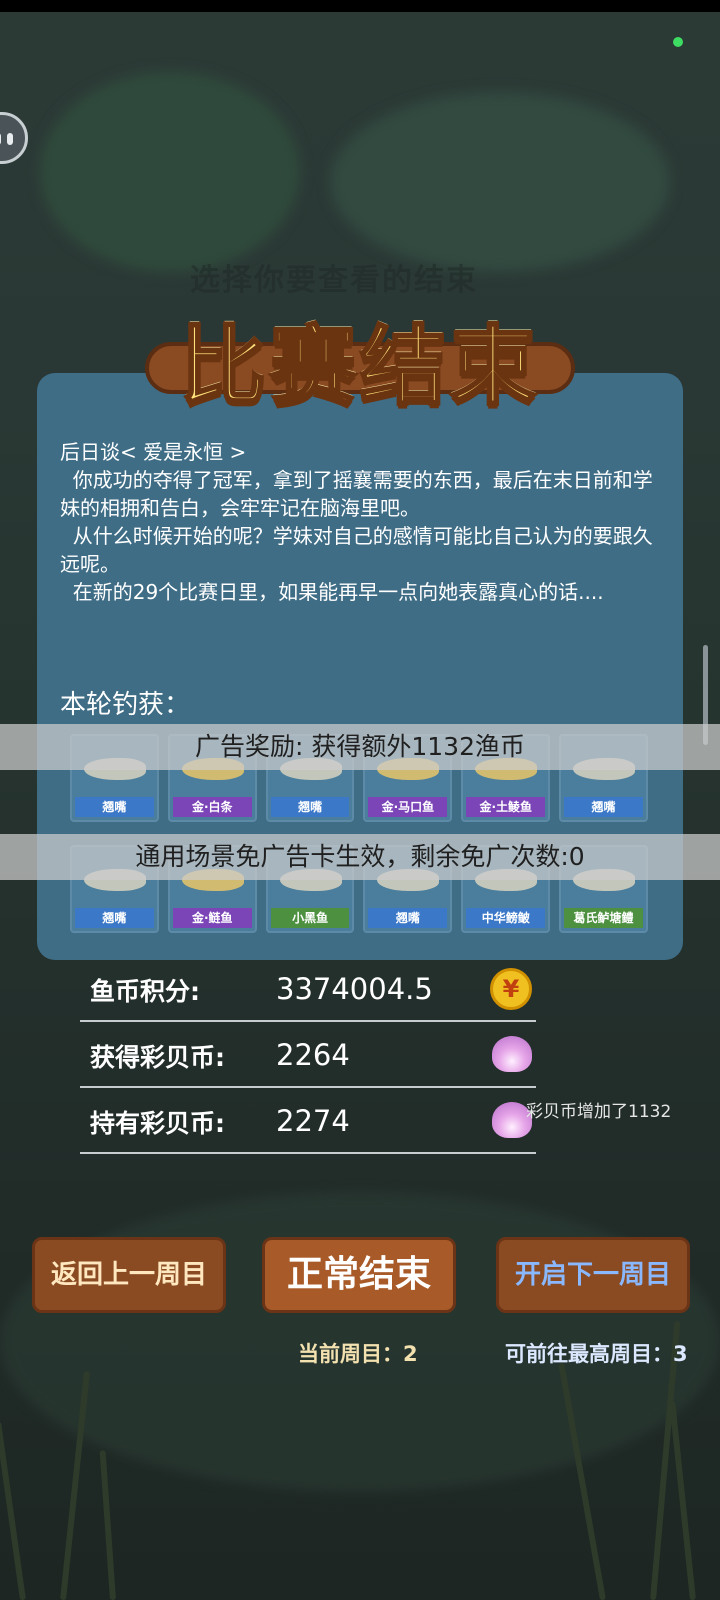  What do you see at coordinates (157, 1123) in the screenshot?
I see `shell-hold-label: 持有彩贝币:` at bounding box center [157, 1123].